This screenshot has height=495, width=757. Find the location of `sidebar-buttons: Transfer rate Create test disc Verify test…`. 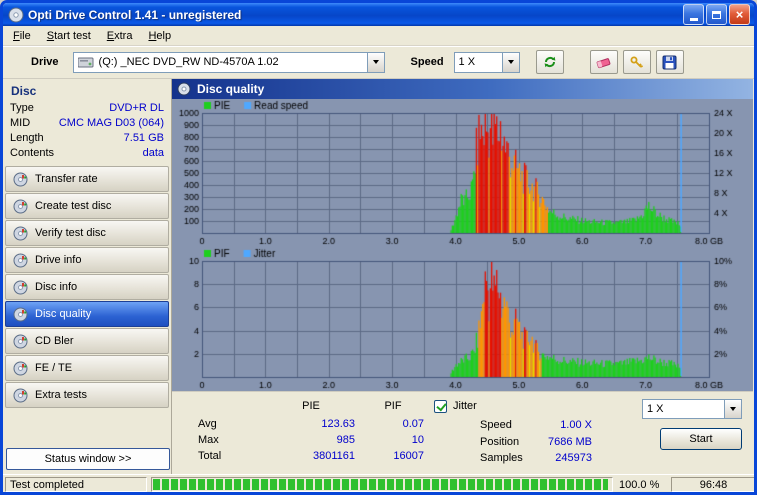

sidebar-buttons: Transfer rate Create test disc Verify test… is located at coordinates (87, 287).